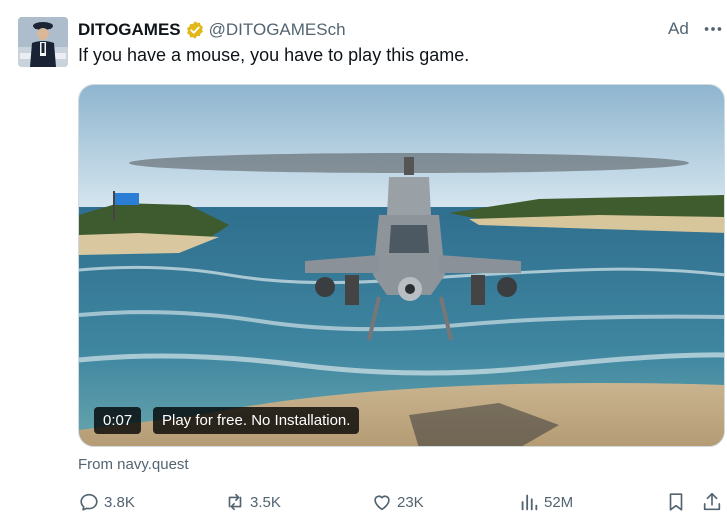  I want to click on ad-source-link: From navy.quest, so click(133, 464).